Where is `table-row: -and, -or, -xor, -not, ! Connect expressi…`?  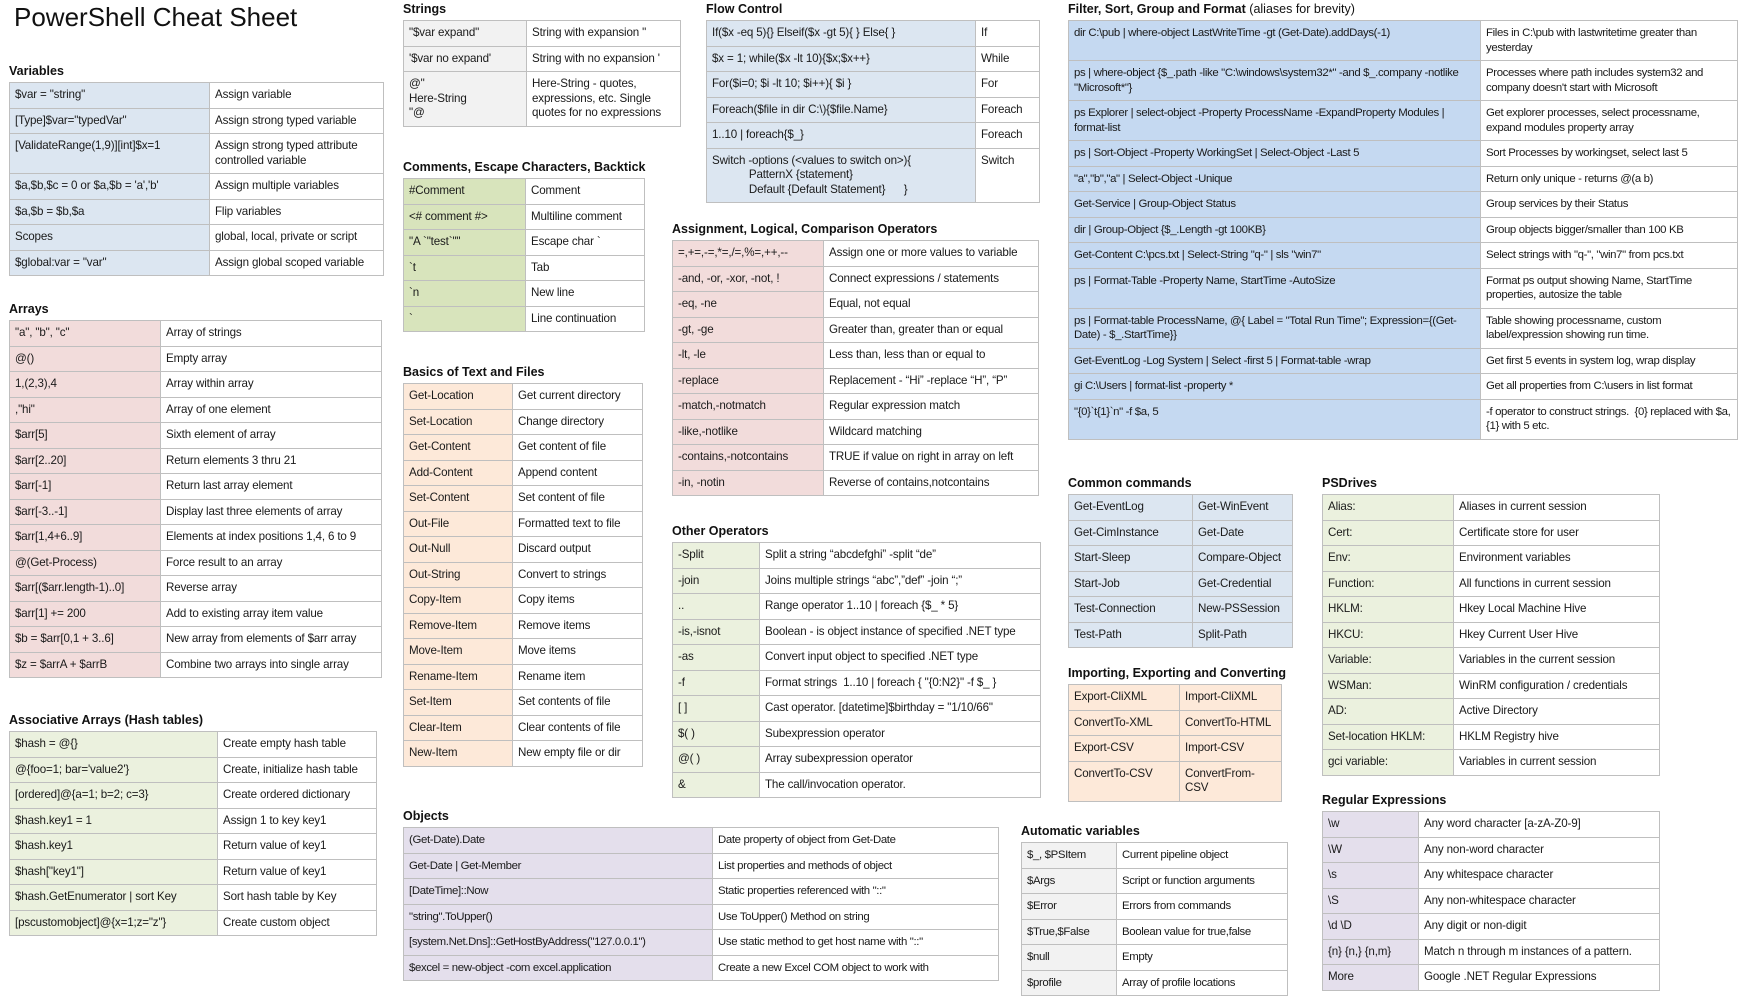 table-row: -and, -or, -xor, -not, ! Connect expressi… is located at coordinates (855, 278).